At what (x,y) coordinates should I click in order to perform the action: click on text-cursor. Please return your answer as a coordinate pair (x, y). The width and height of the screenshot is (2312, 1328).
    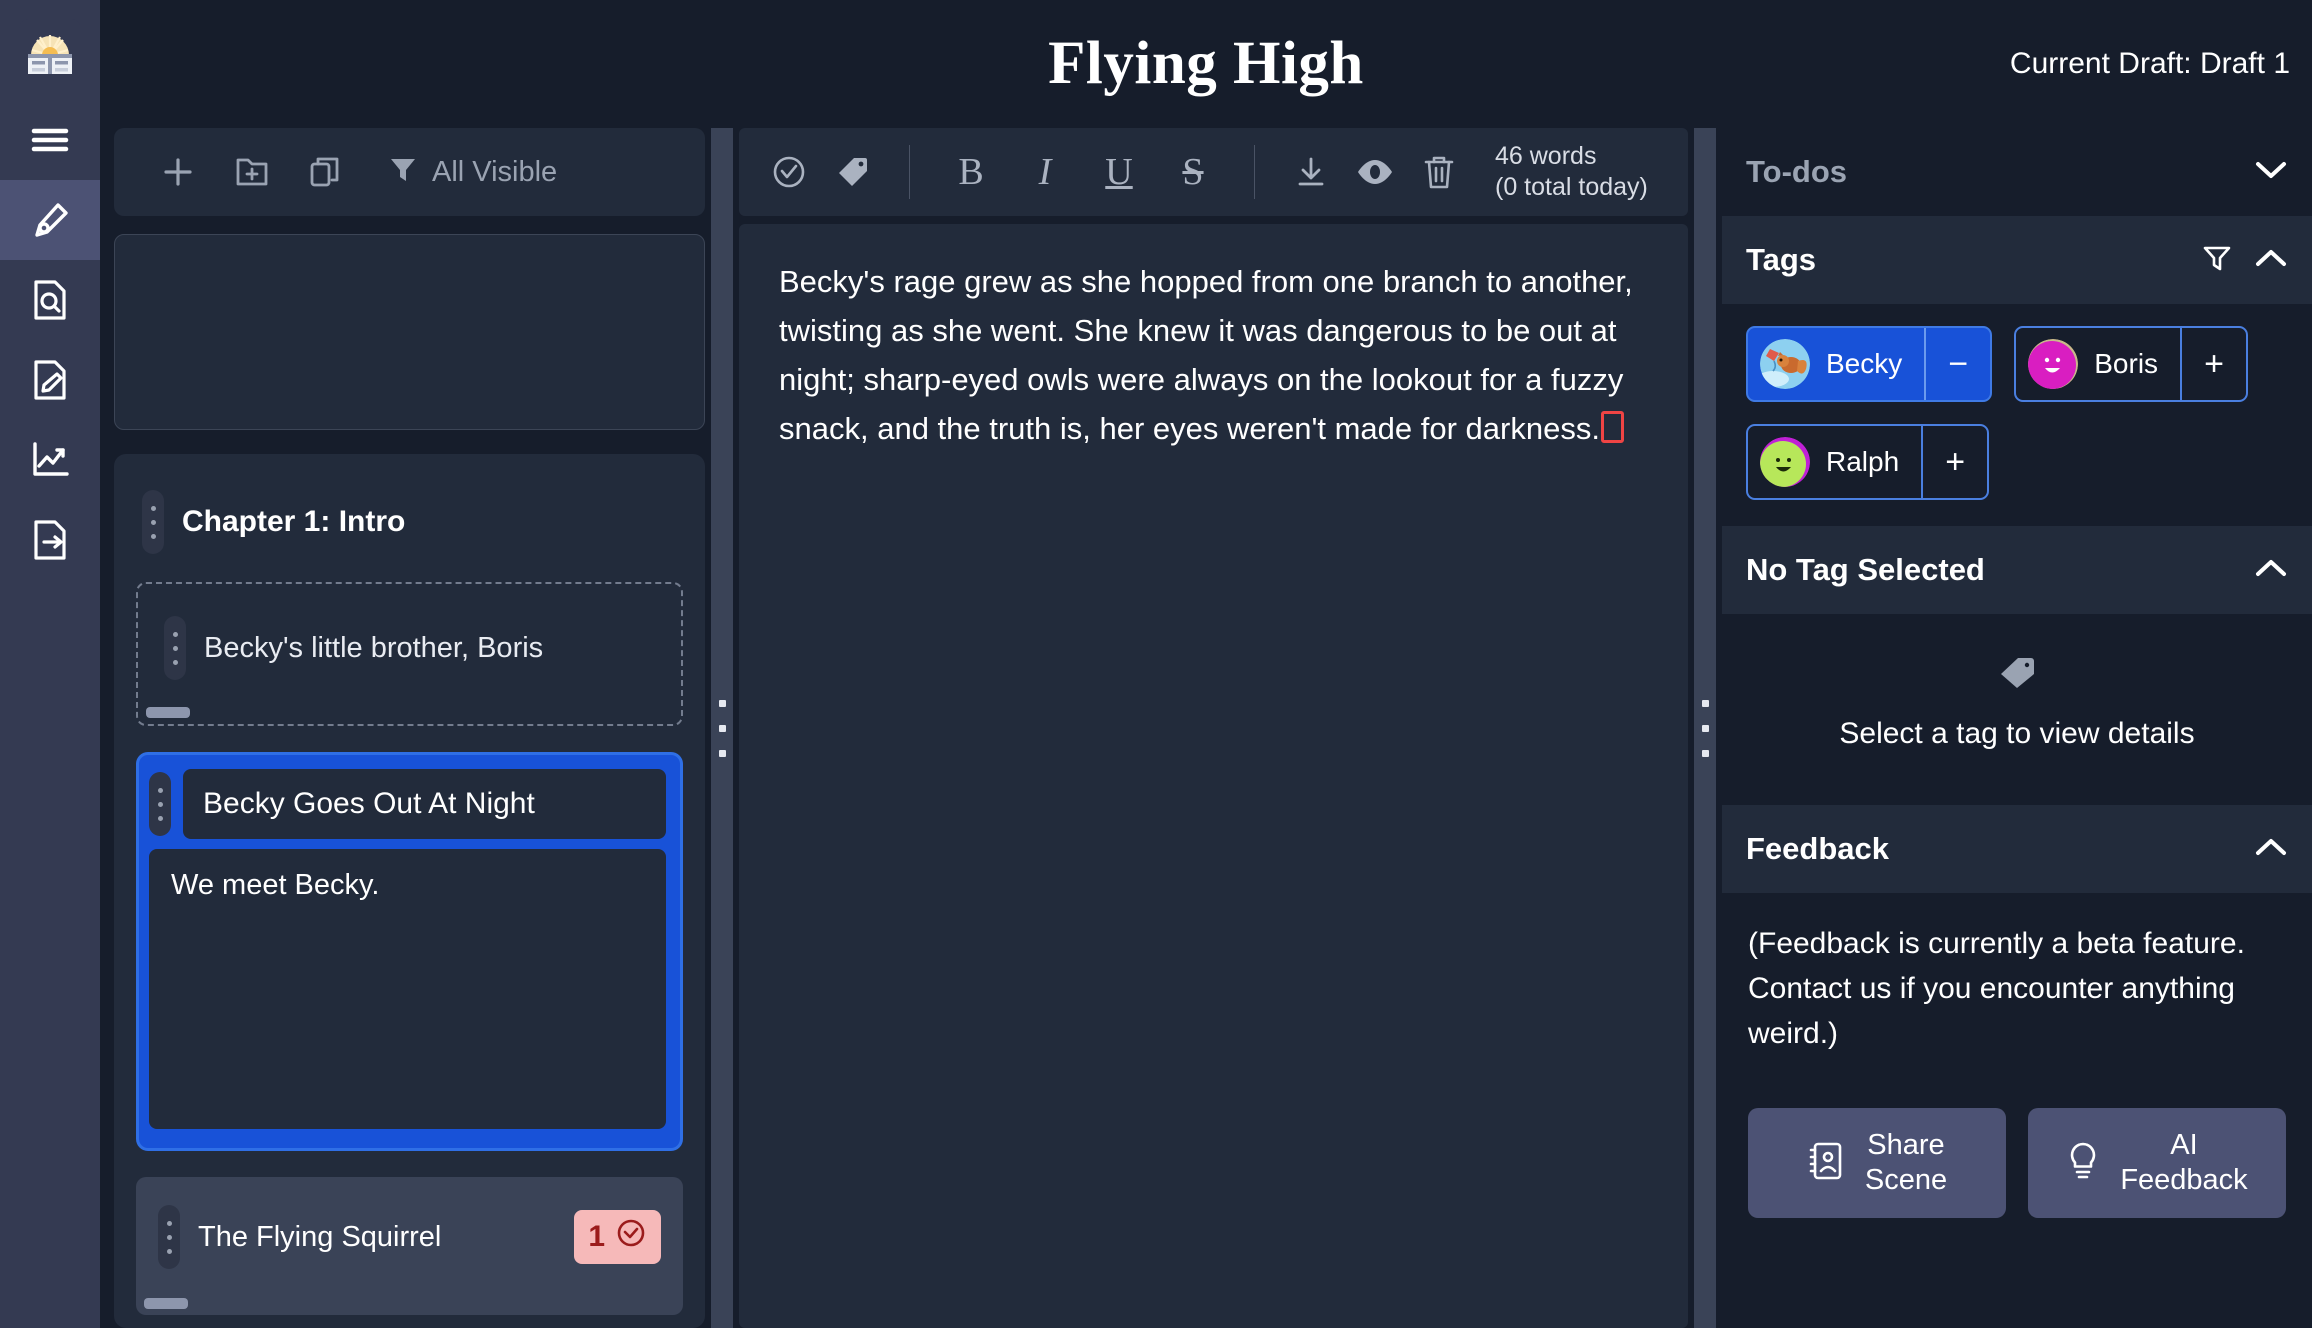
    Looking at the image, I should click on (1612, 426).